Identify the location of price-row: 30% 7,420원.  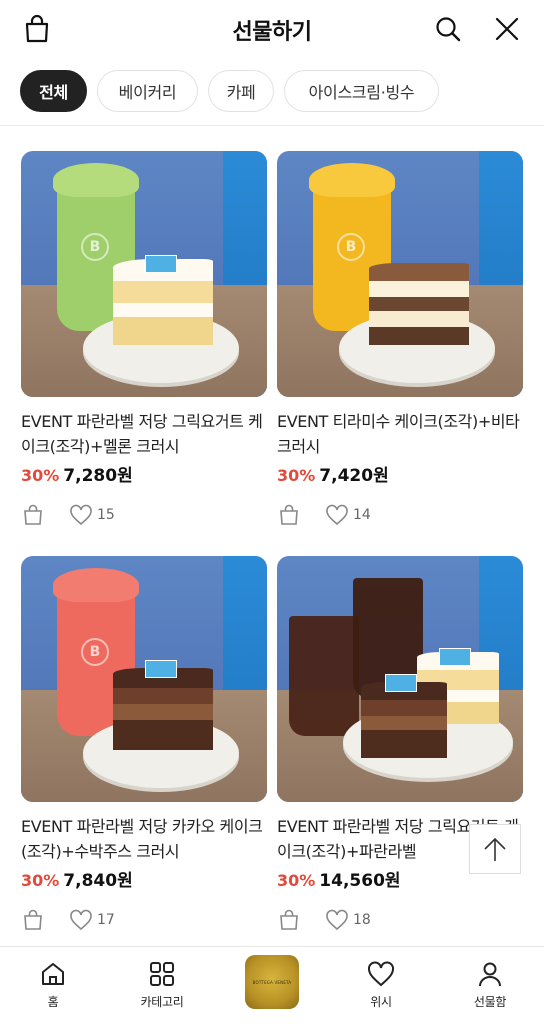
(400, 474).